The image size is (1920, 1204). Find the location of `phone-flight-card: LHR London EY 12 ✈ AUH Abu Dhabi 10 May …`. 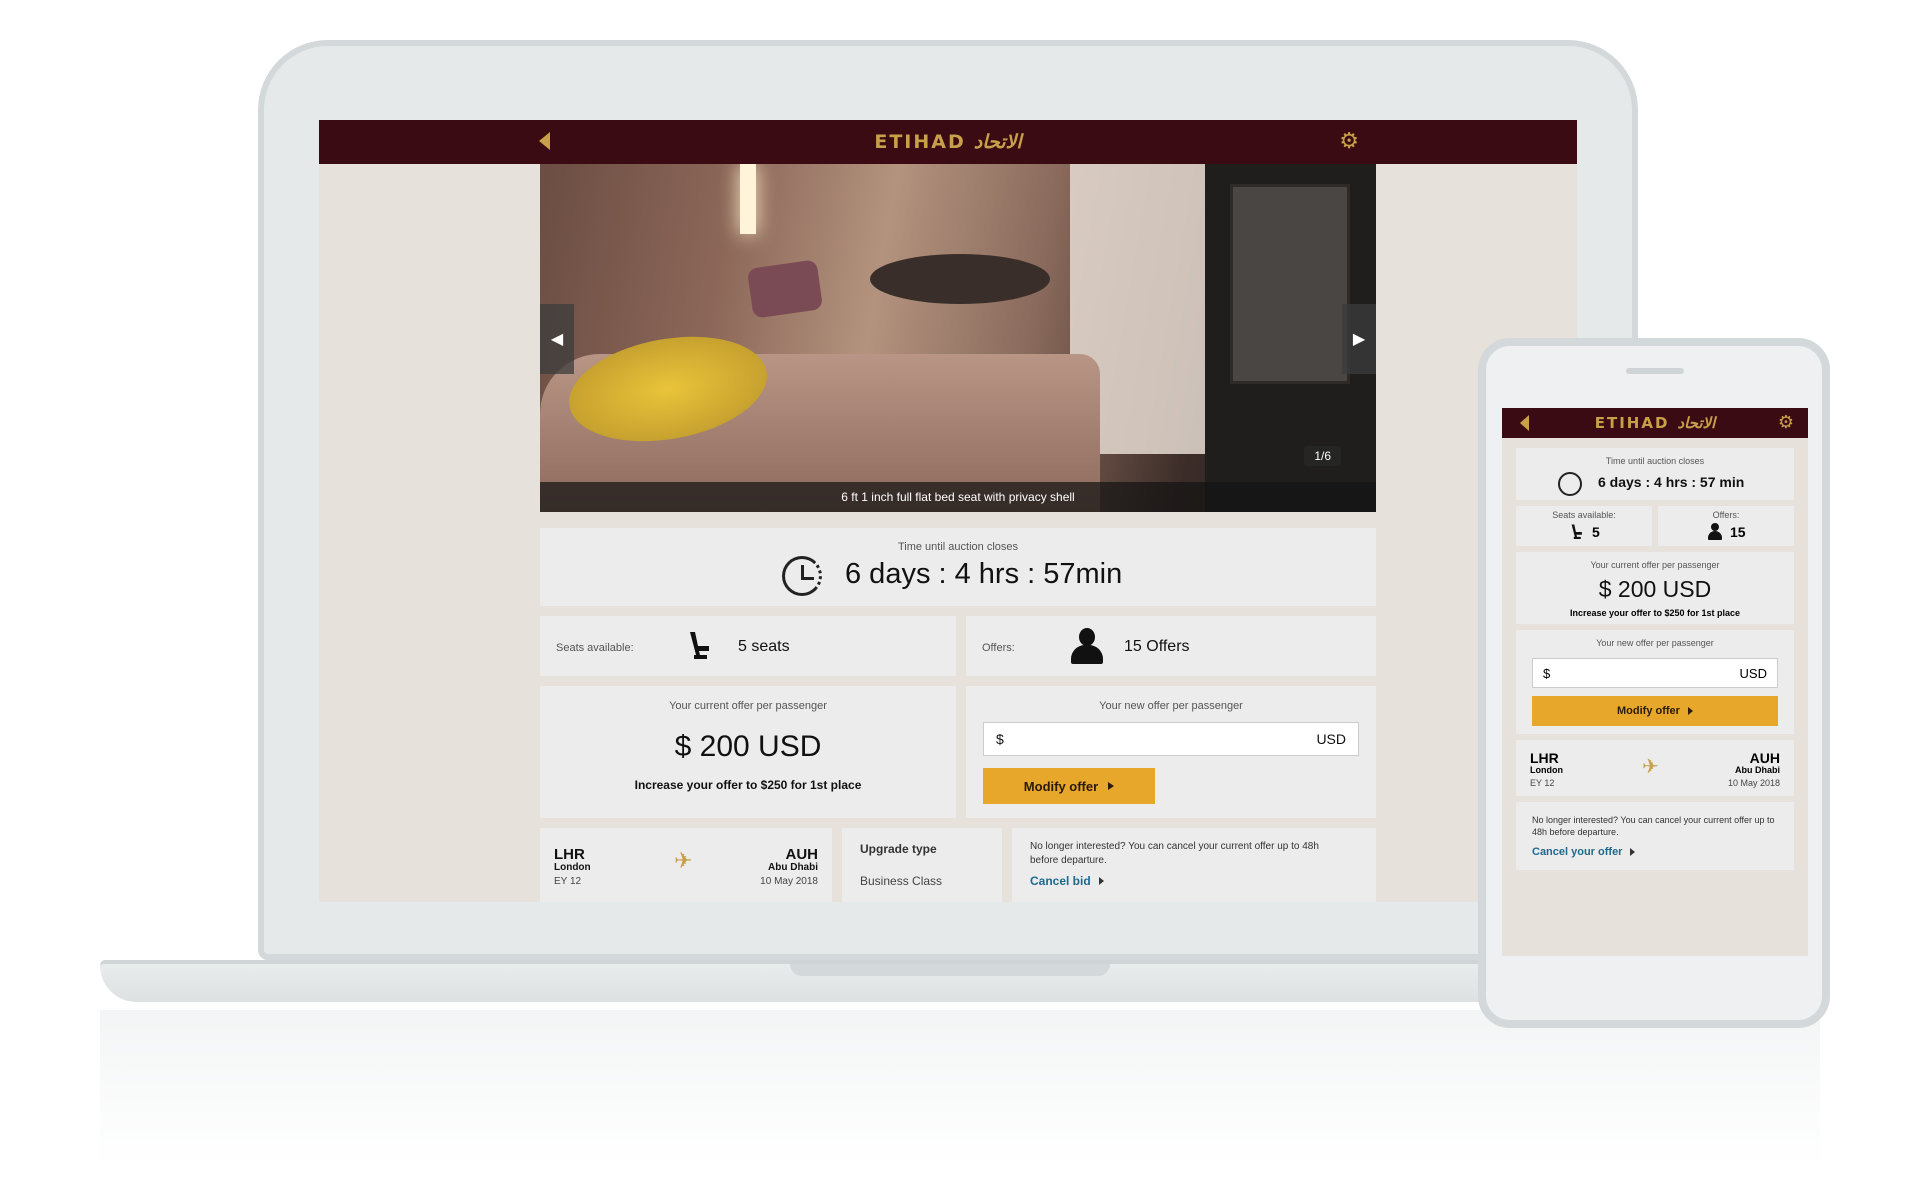

phone-flight-card: LHR London EY 12 ✈ AUH Abu Dhabi 10 May … is located at coordinates (1655, 768).